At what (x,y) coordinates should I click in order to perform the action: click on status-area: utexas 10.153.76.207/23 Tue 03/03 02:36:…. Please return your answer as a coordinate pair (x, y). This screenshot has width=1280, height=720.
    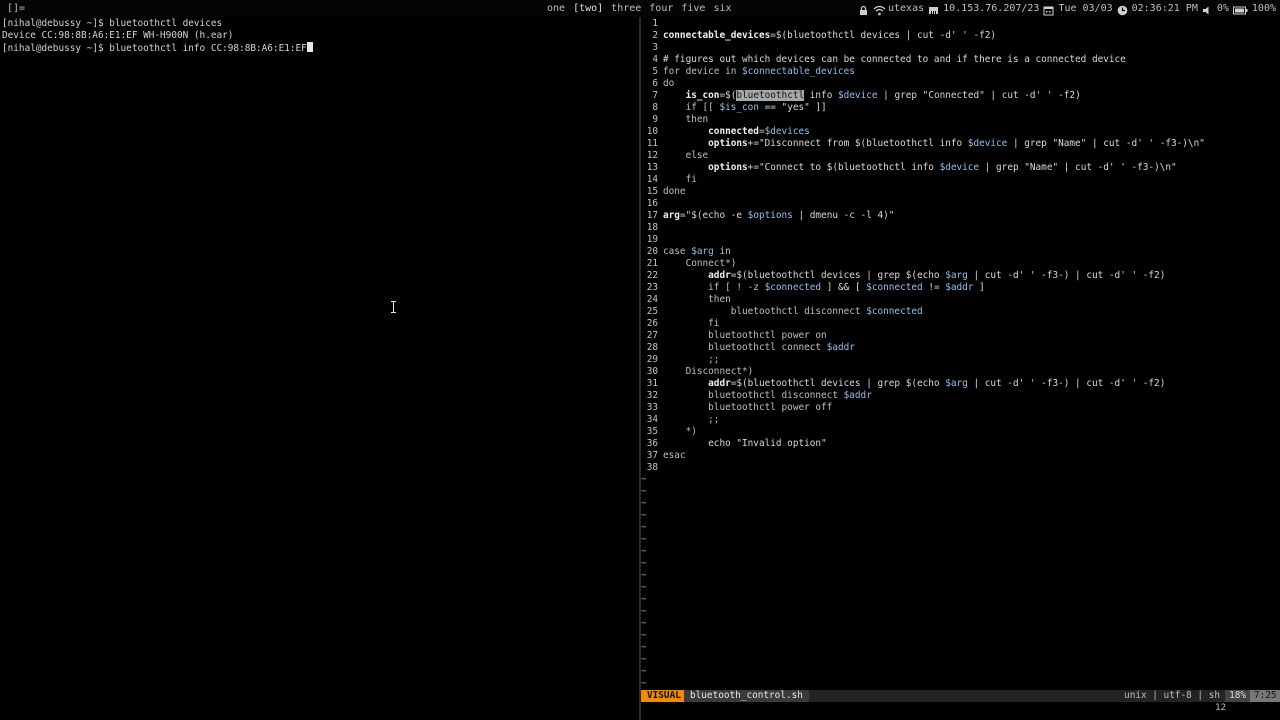
    Looking at the image, I should click on (1067, 8).